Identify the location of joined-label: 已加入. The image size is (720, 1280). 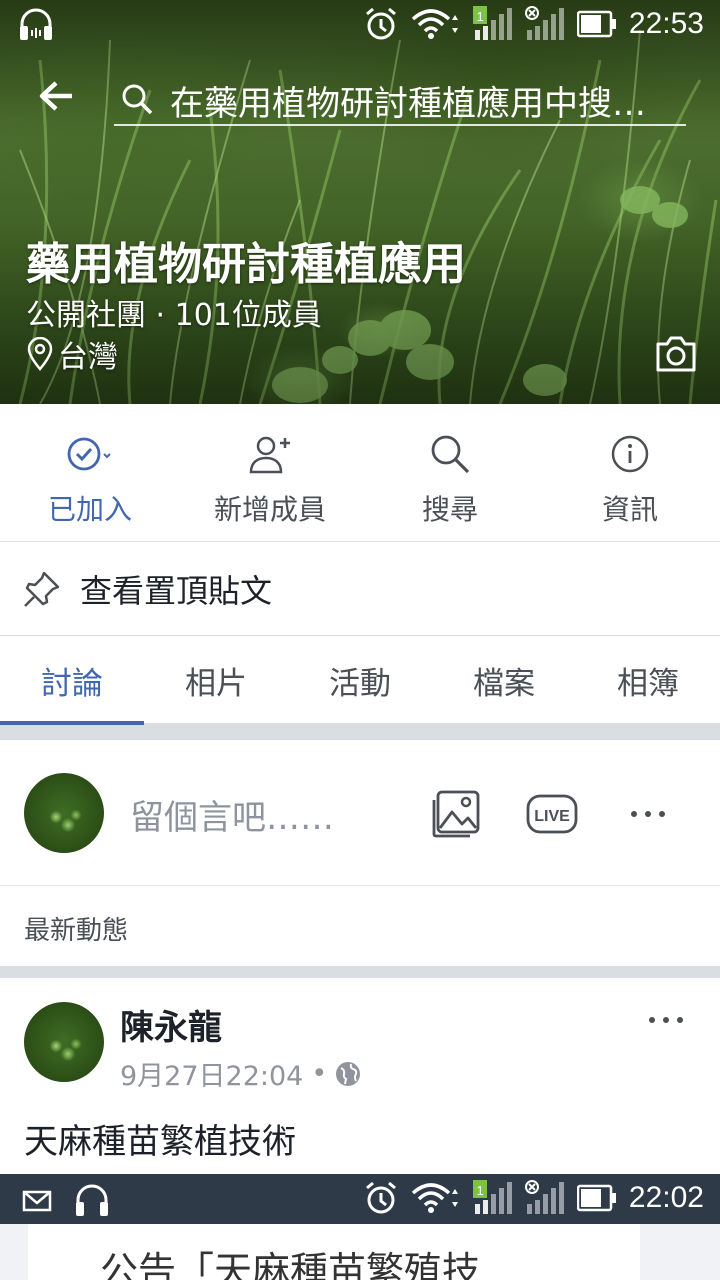
(89, 509).